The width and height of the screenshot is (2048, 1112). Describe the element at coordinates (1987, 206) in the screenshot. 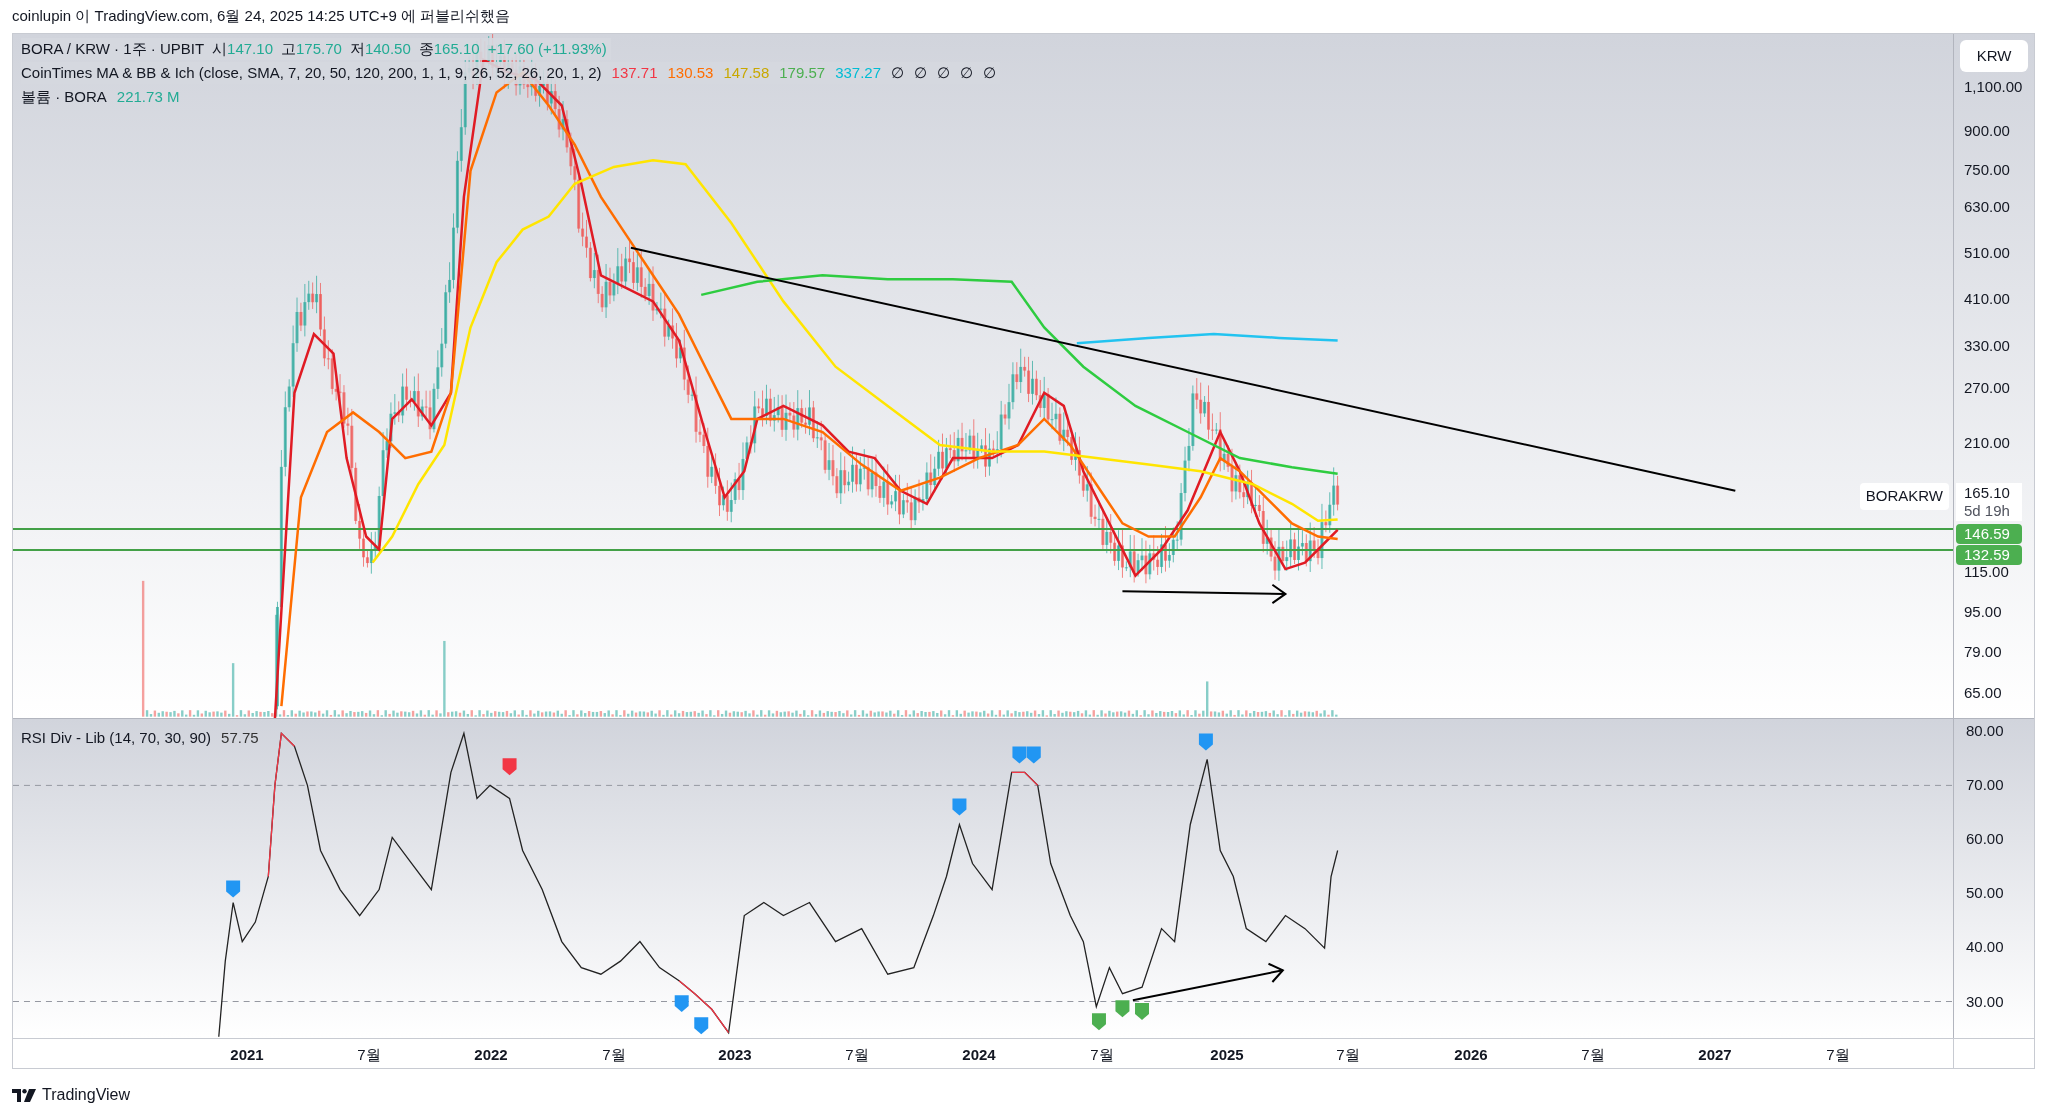

I see `price-tick: 630.00` at that location.